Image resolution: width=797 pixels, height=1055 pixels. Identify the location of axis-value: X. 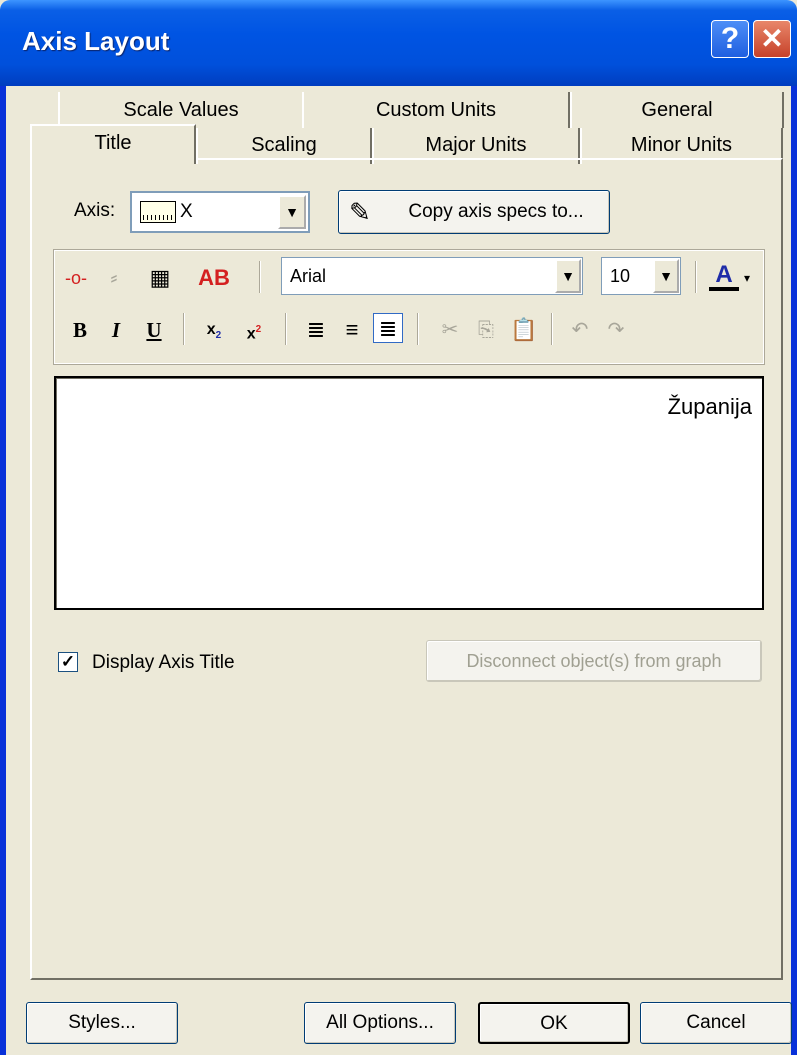
(186, 211).